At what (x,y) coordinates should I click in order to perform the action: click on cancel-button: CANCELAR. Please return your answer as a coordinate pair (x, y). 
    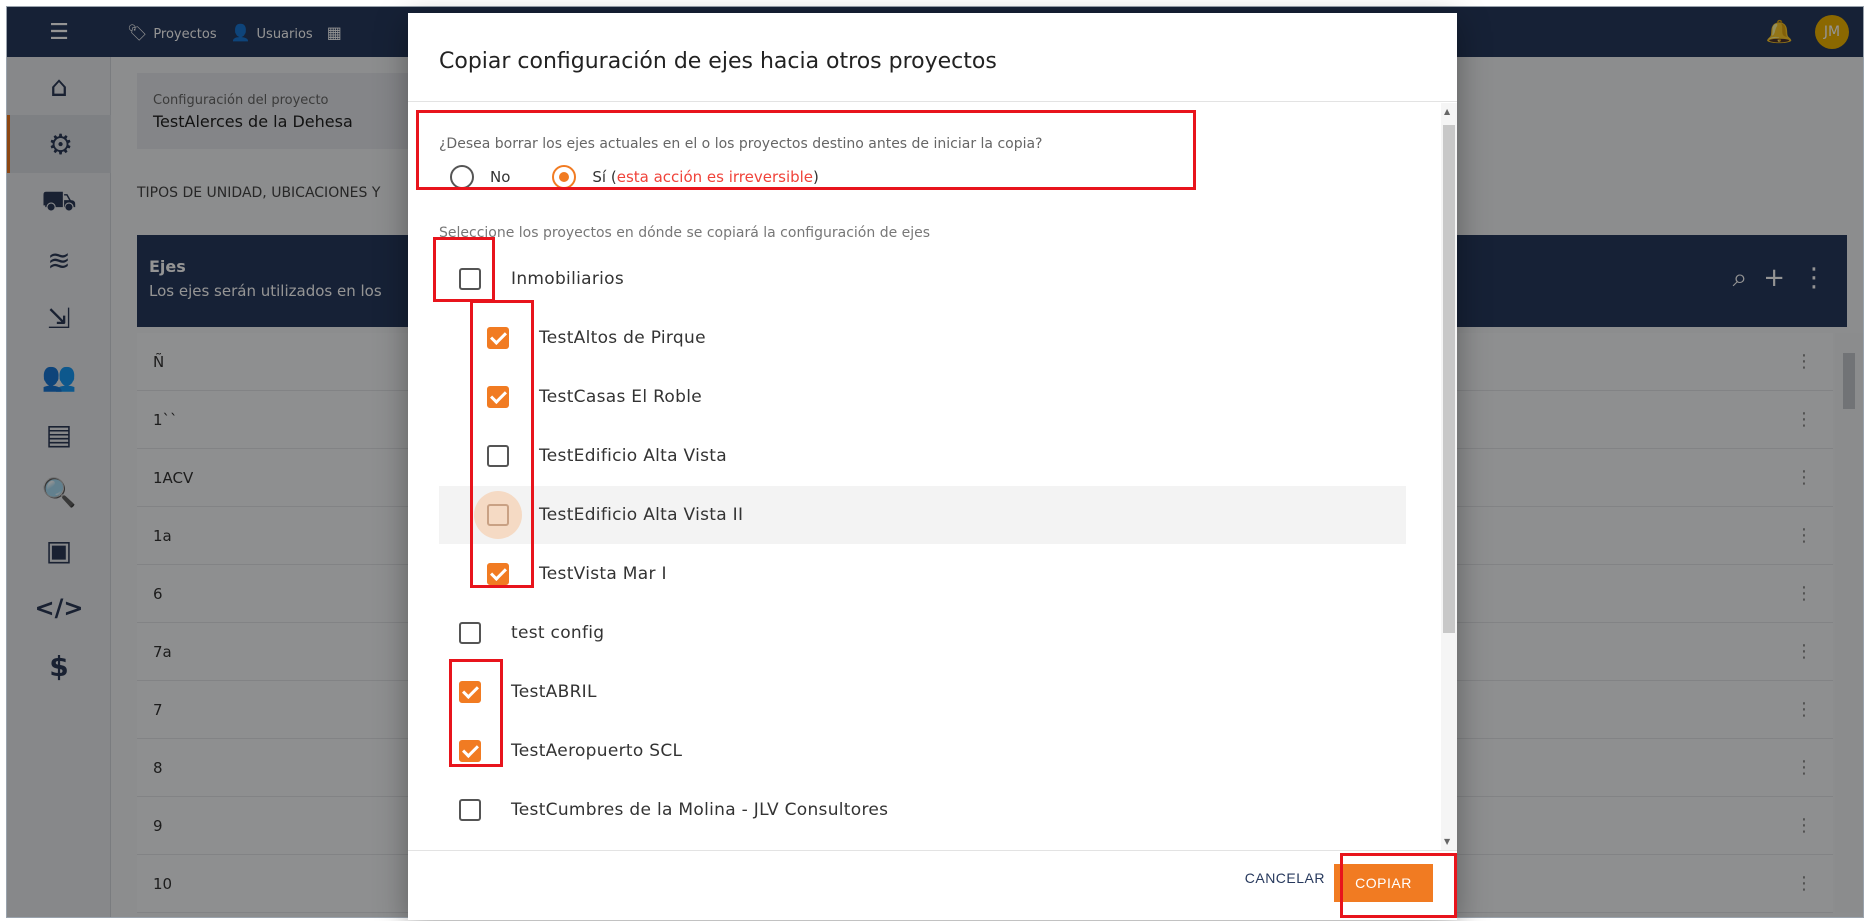
    Looking at the image, I should click on (1285, 878).